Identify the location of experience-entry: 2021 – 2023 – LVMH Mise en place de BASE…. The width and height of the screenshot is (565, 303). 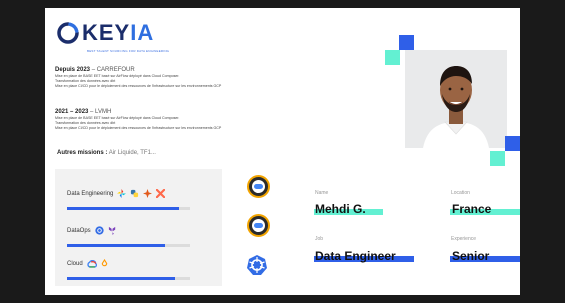
(205, 119).